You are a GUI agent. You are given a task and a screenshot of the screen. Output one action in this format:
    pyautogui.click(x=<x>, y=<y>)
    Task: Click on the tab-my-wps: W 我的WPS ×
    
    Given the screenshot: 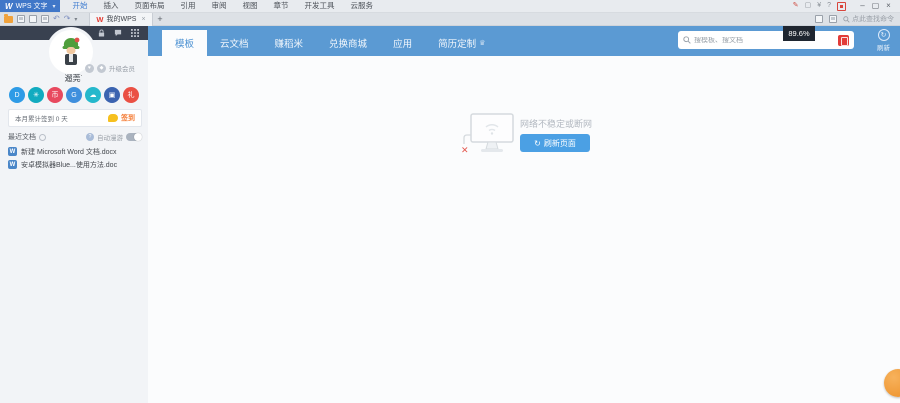 What is the action you would take?
    pyautogui.click(x=121, y=19)
    